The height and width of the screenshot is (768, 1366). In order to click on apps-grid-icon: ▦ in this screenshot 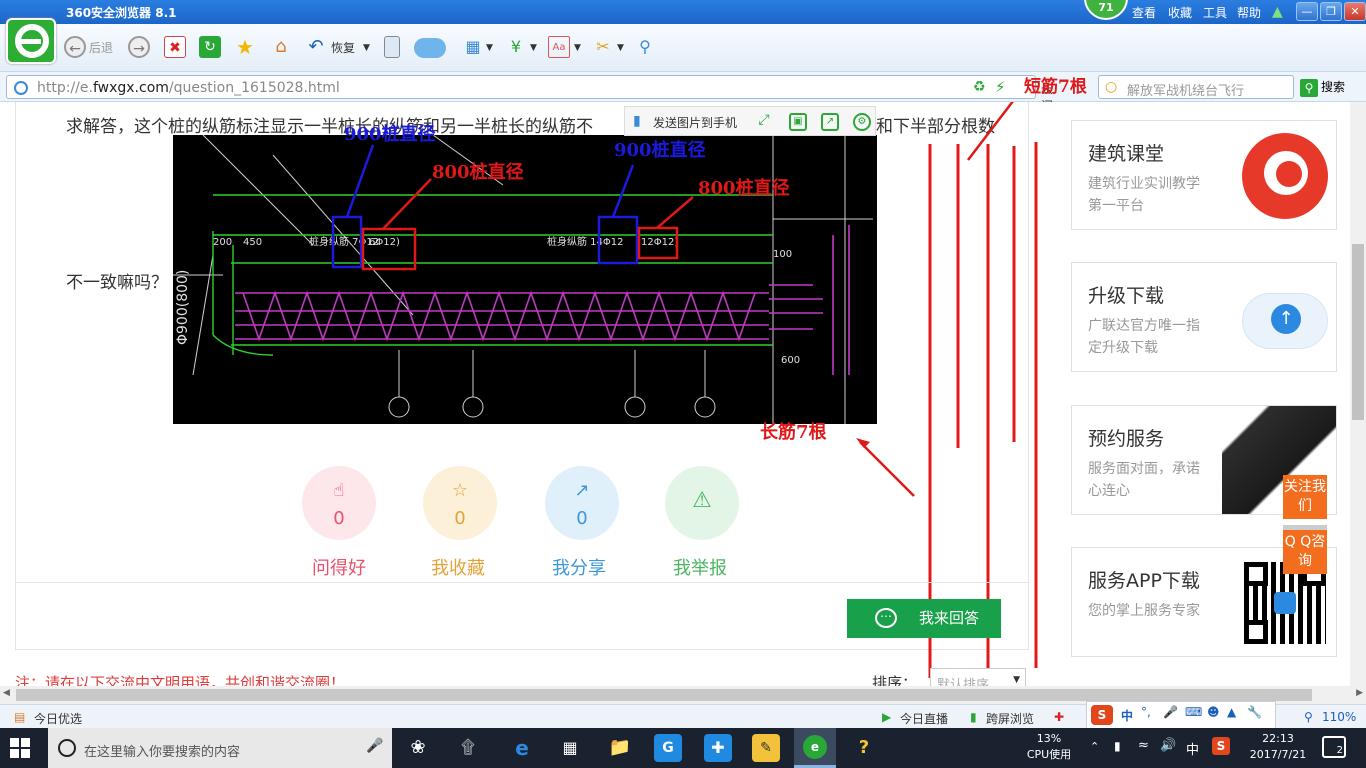, I will do `click(473, 47)`.